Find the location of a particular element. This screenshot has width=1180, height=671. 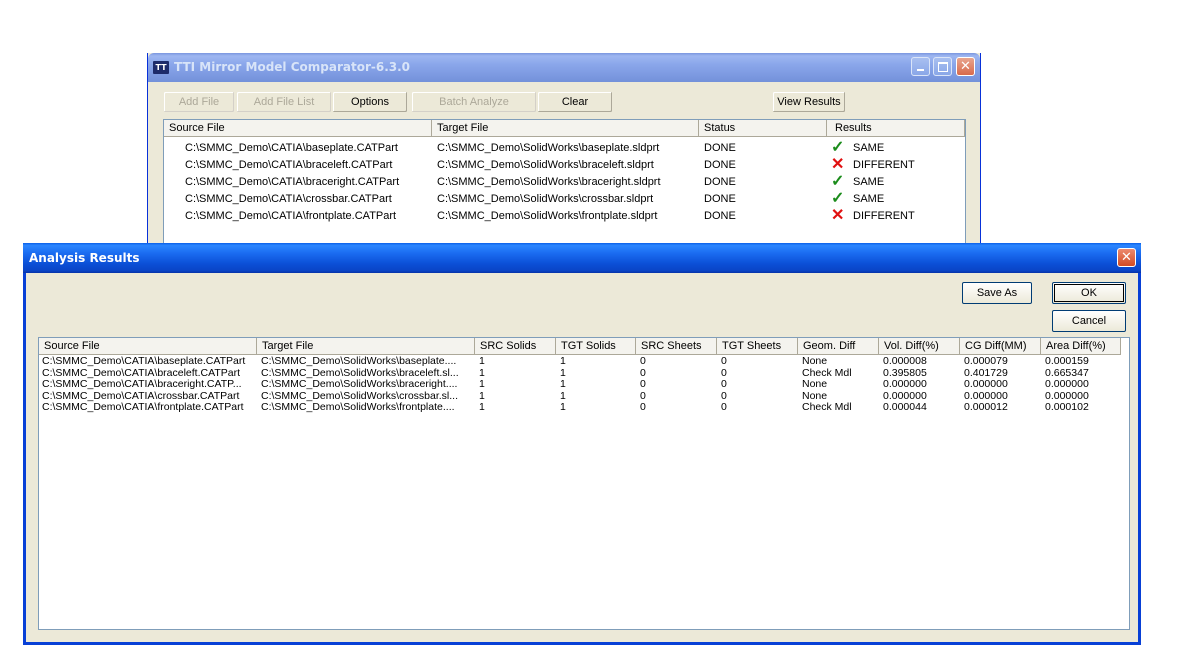

column-header-results: Results is located at coordinates (896, 128).